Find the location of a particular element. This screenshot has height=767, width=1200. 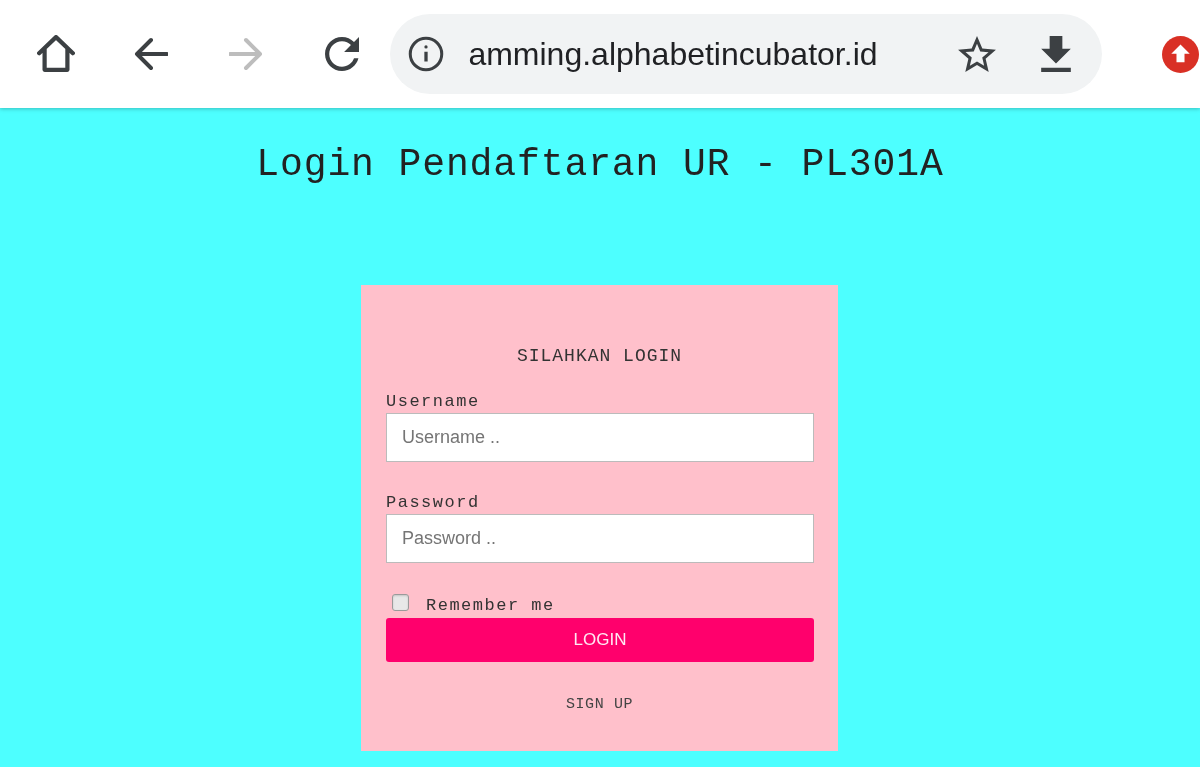

text-field: Password .. is located at coordinates (600, 538).